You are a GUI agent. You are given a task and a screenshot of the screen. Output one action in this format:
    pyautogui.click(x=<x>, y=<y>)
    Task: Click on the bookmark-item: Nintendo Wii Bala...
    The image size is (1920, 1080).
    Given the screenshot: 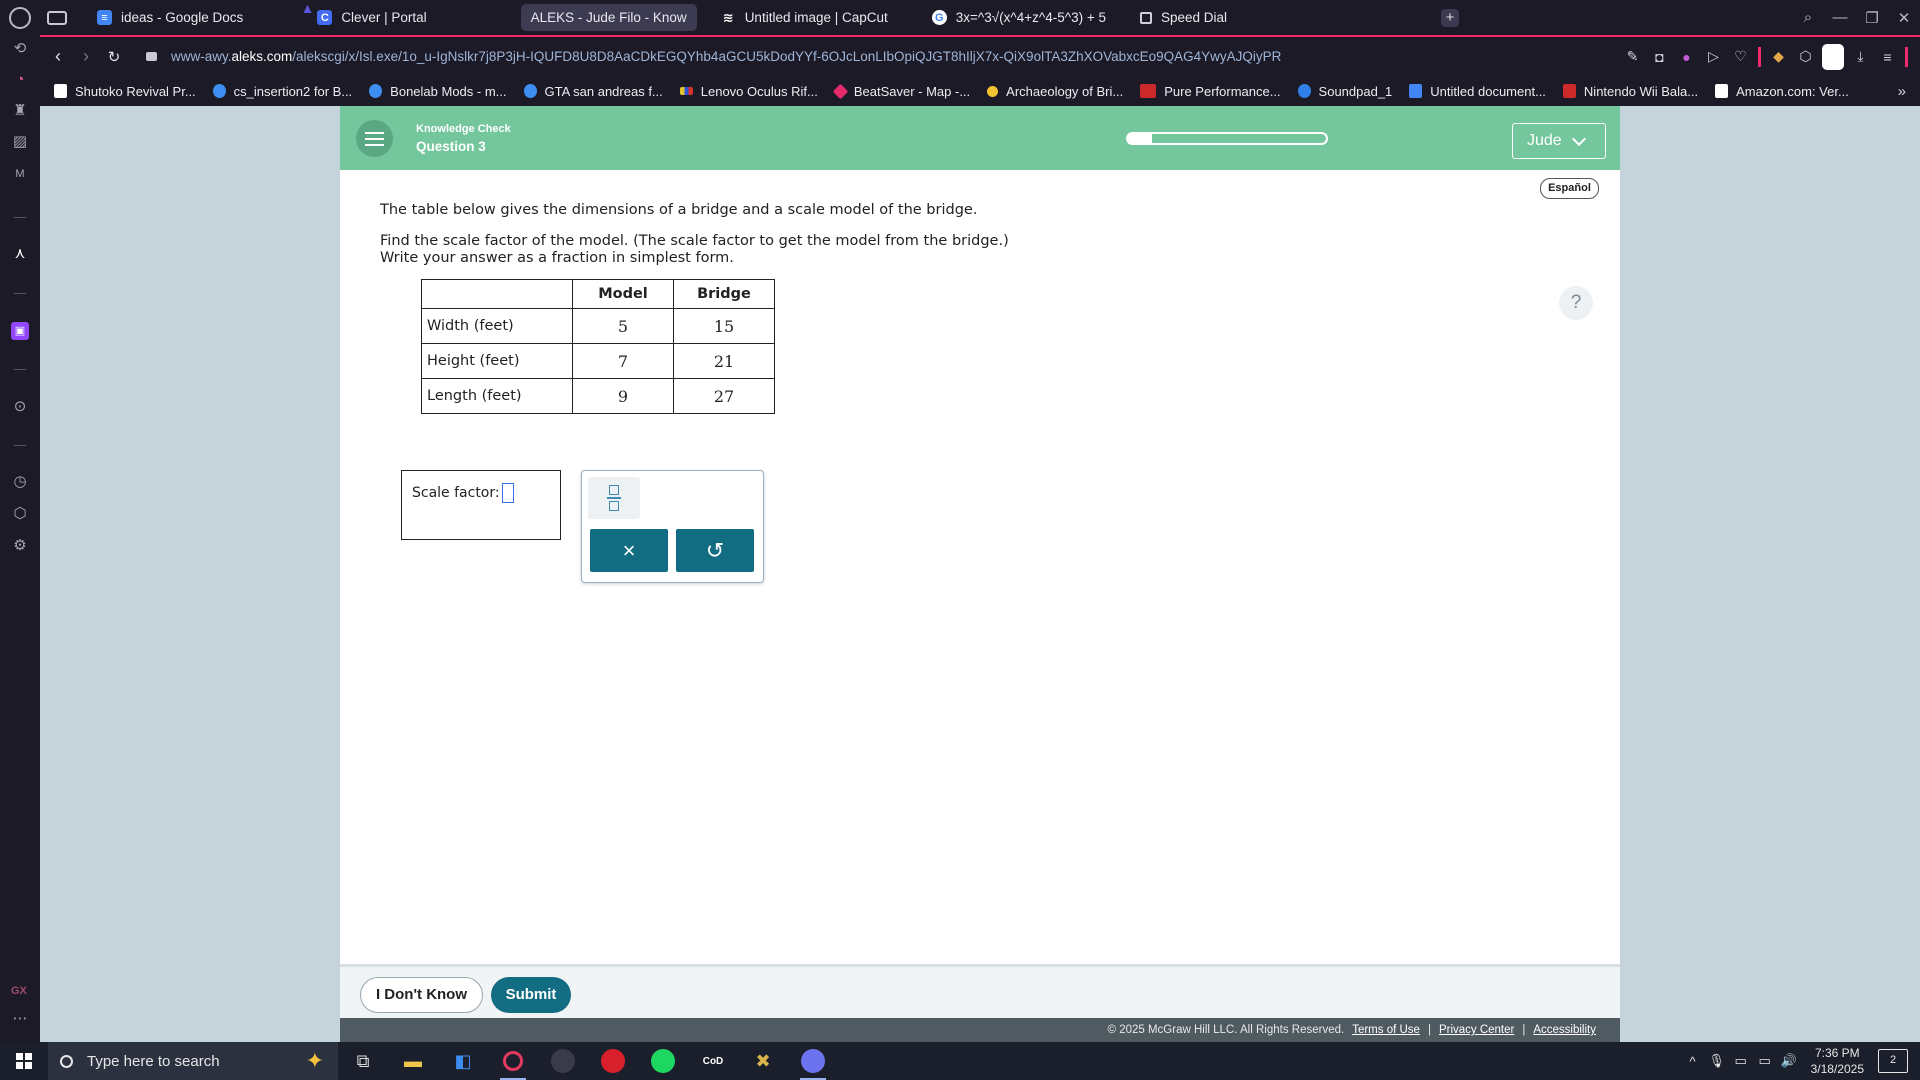 What is the action you would take?
    pyautogui.click(x=1630, y=91)
    